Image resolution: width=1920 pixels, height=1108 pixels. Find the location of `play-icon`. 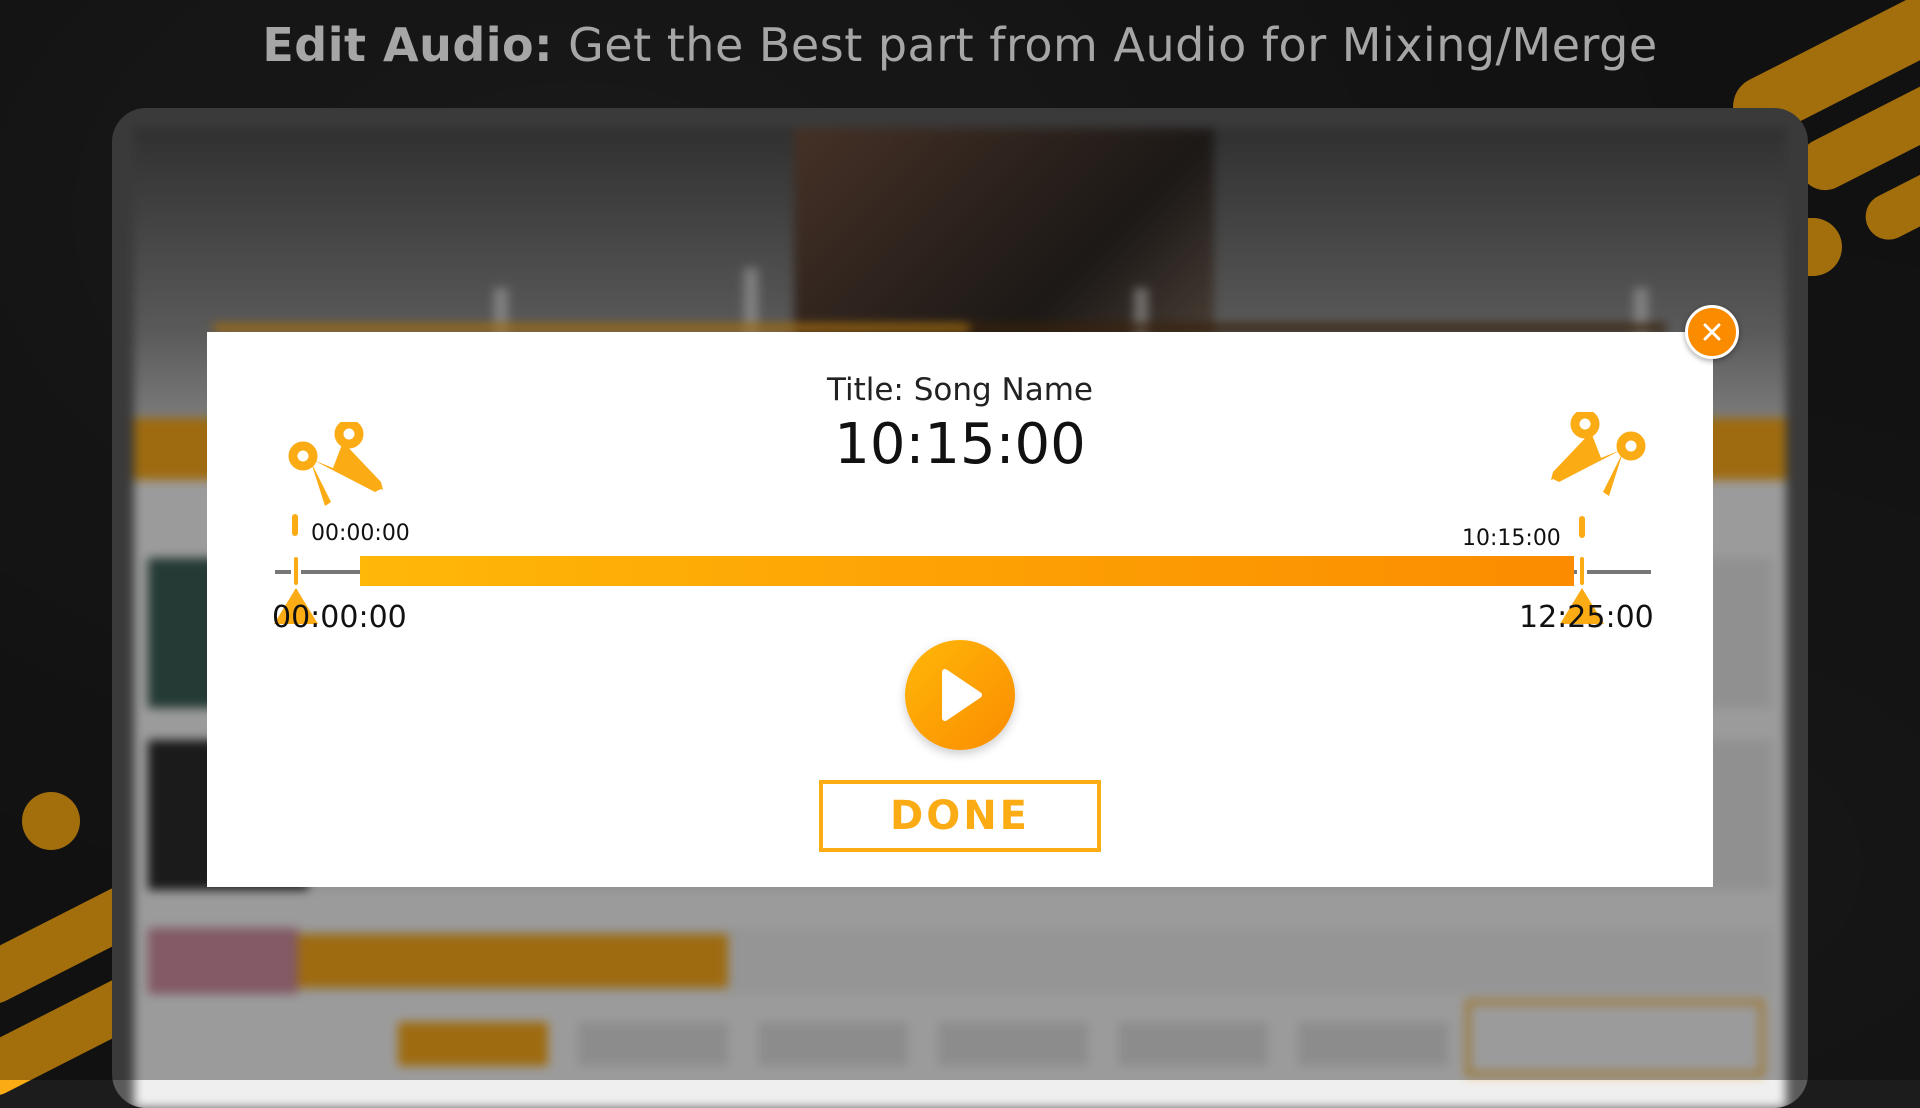

play-icon is located at coordinates (962, 695).